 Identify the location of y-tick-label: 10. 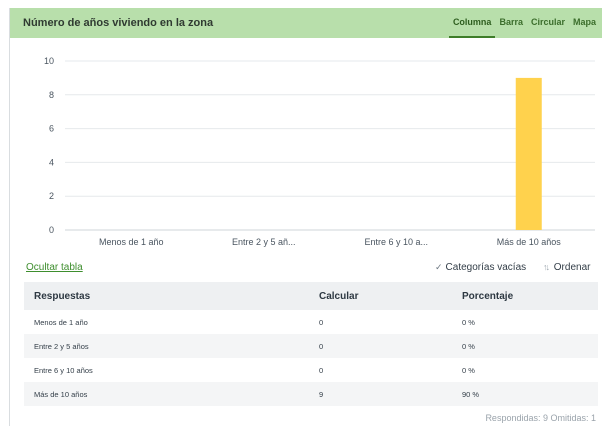
(49, 61).